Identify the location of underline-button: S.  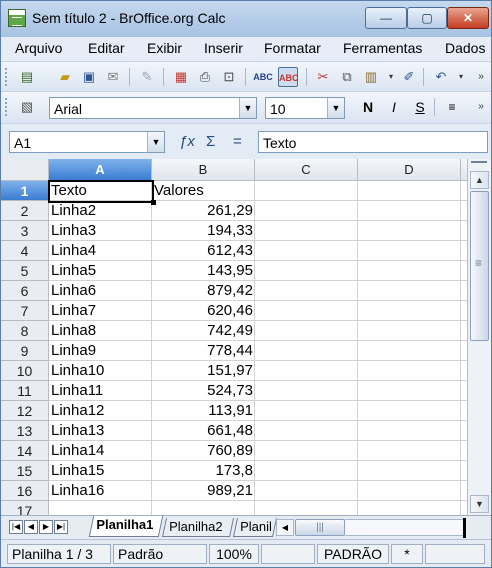
(420, 107).